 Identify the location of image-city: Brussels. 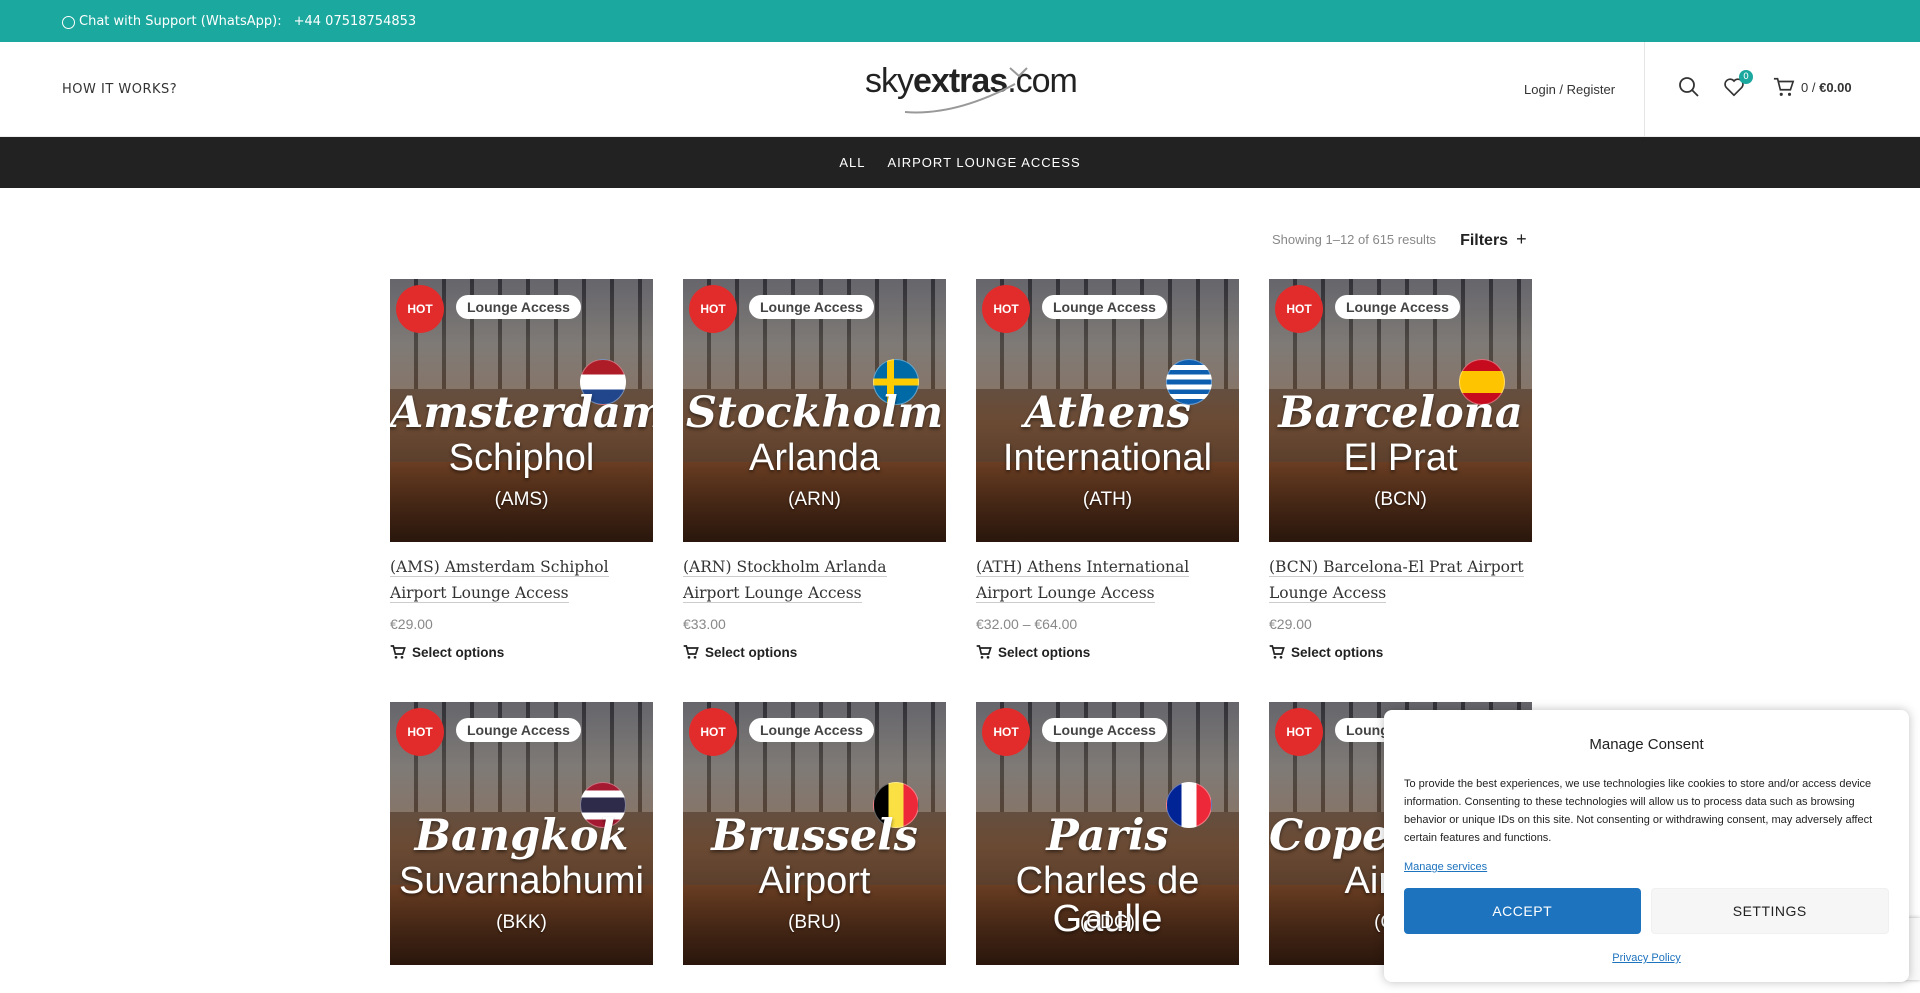
(814, 836).